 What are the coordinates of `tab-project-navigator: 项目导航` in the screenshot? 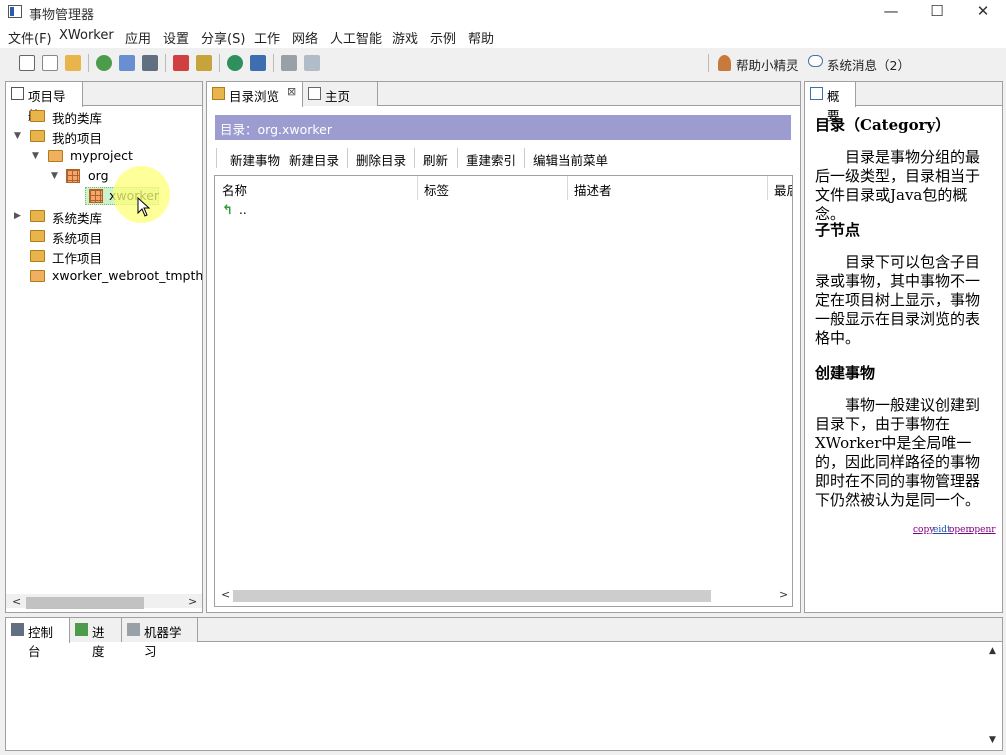 It's located at (44, 102).